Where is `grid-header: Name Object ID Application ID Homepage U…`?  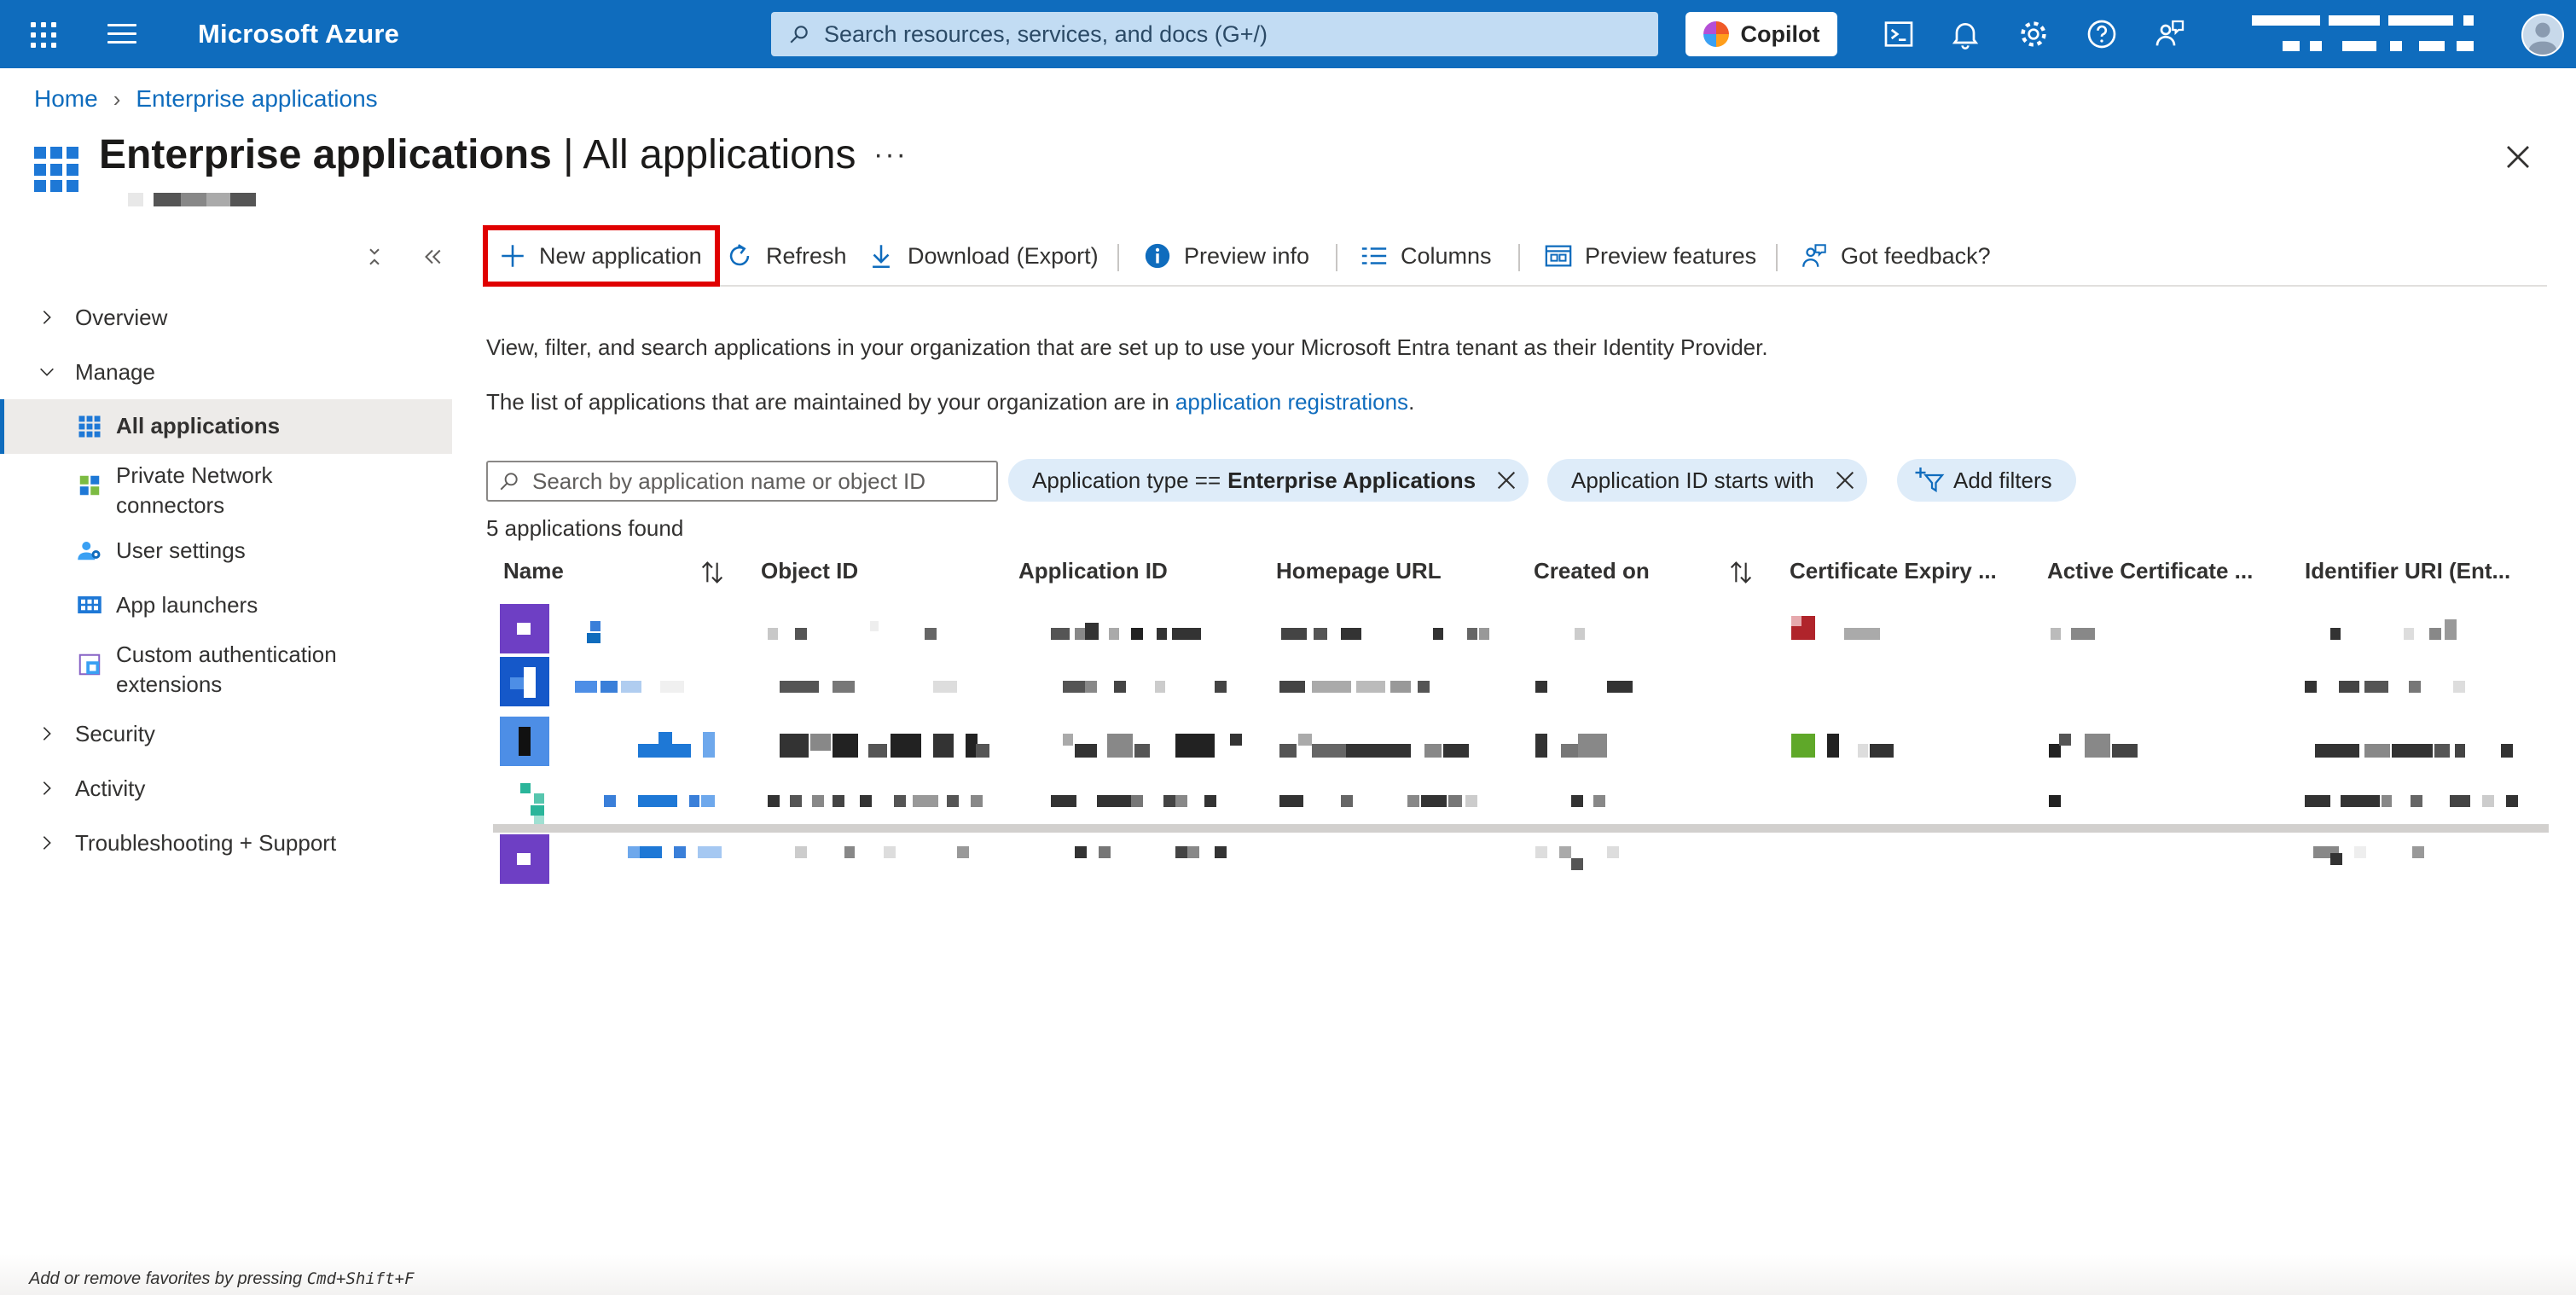
grid-header: Name Object ID Application ID Homepage U… is located at coordinates (1521, 572).